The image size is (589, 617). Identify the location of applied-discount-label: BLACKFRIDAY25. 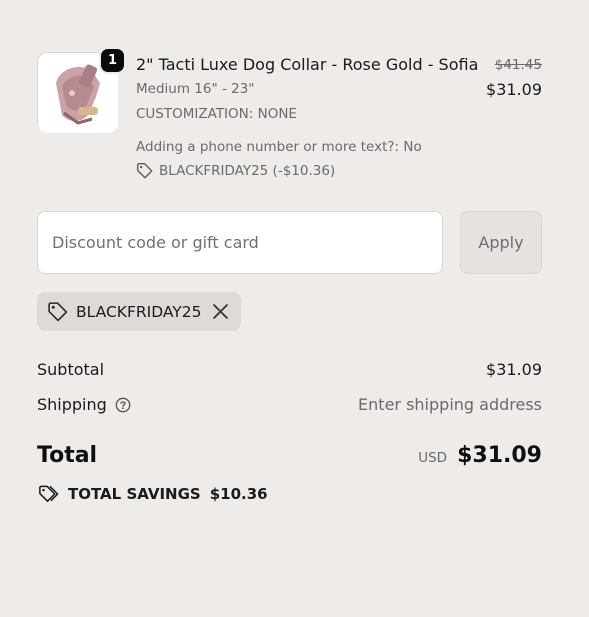
(139, 311).